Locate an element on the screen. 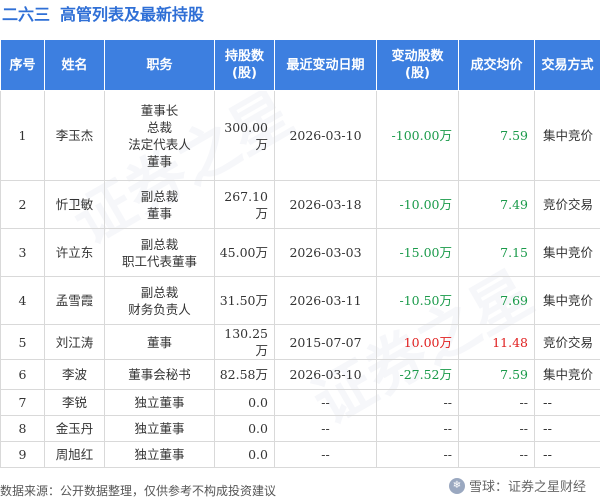  role-line: 董事会秘书 is located at coordinates (159, 374).